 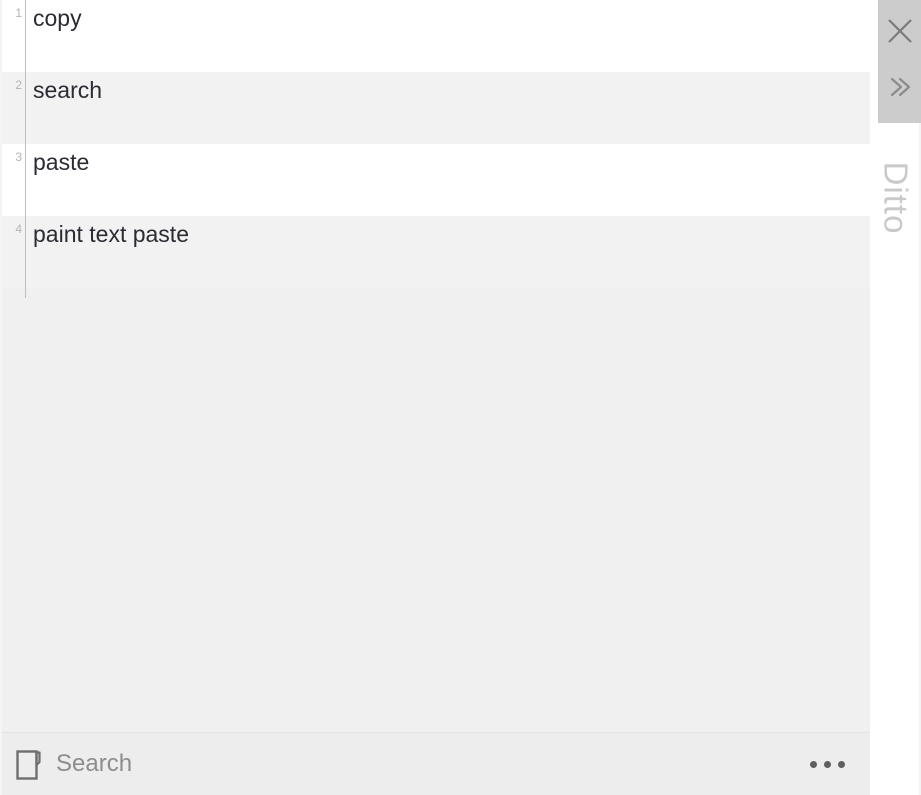 What do you see at coordinates (111, 234) in the screenshot?
I see `list-item-text: paint text paste` at bounding box center [111, 234].